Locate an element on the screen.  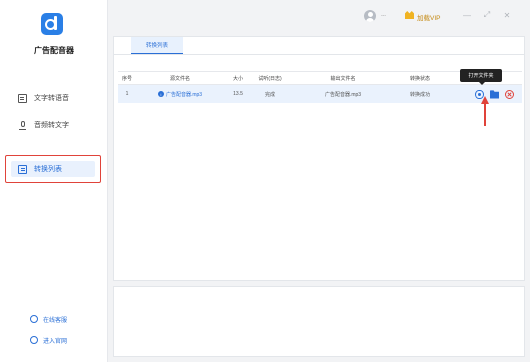
sidebar-item-text-to-speech: 文字转语音 is located at coordinates (43, 98).